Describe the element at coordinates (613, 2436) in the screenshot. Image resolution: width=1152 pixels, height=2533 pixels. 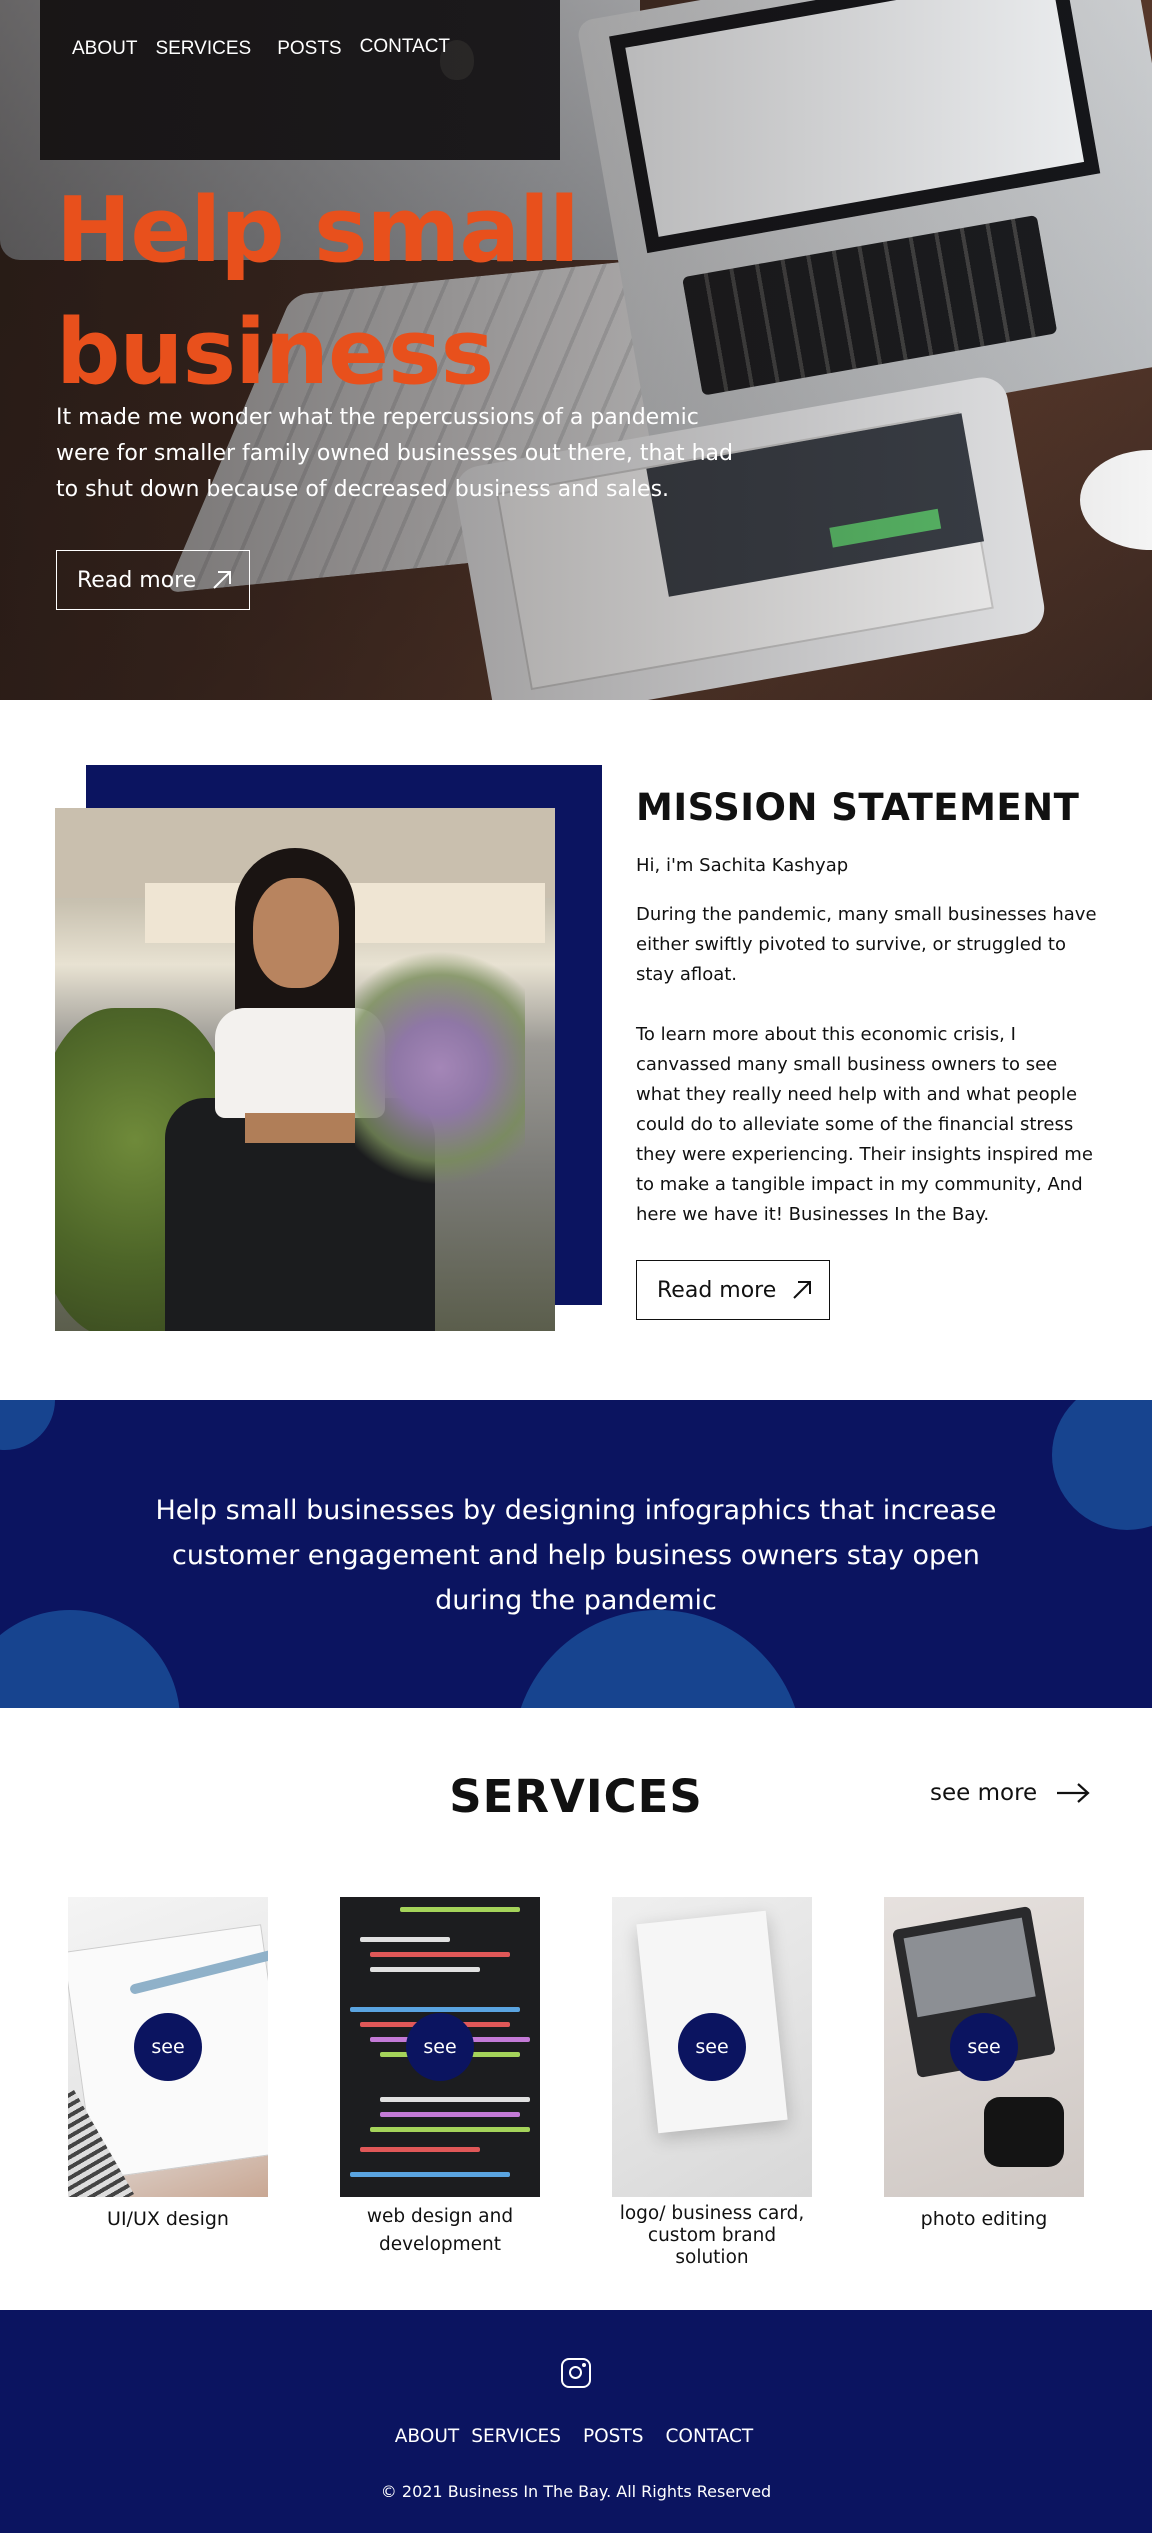
I see `footer-nav-posts: POSTS` at that location.